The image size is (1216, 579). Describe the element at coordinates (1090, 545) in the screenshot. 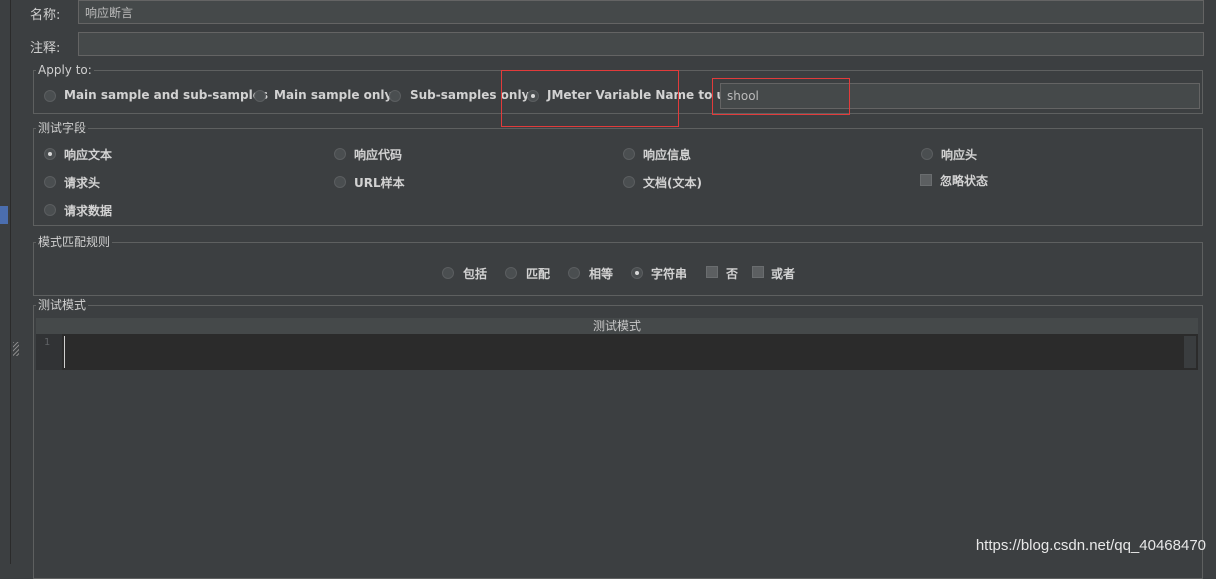

I see `watermark-text: https://blog.csdn.net/qq_40468470` at that location.